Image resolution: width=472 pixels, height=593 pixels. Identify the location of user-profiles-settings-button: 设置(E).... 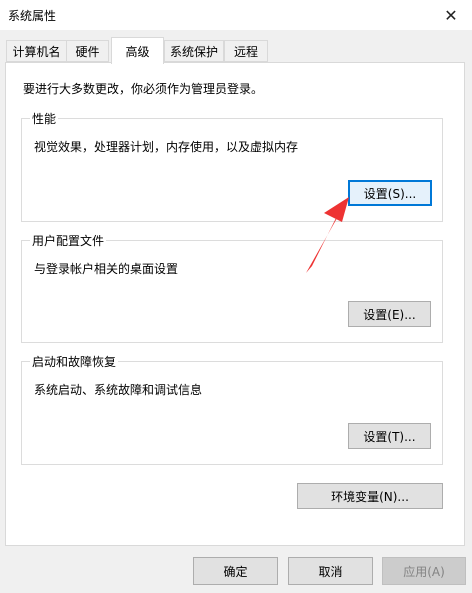
(389, 314).